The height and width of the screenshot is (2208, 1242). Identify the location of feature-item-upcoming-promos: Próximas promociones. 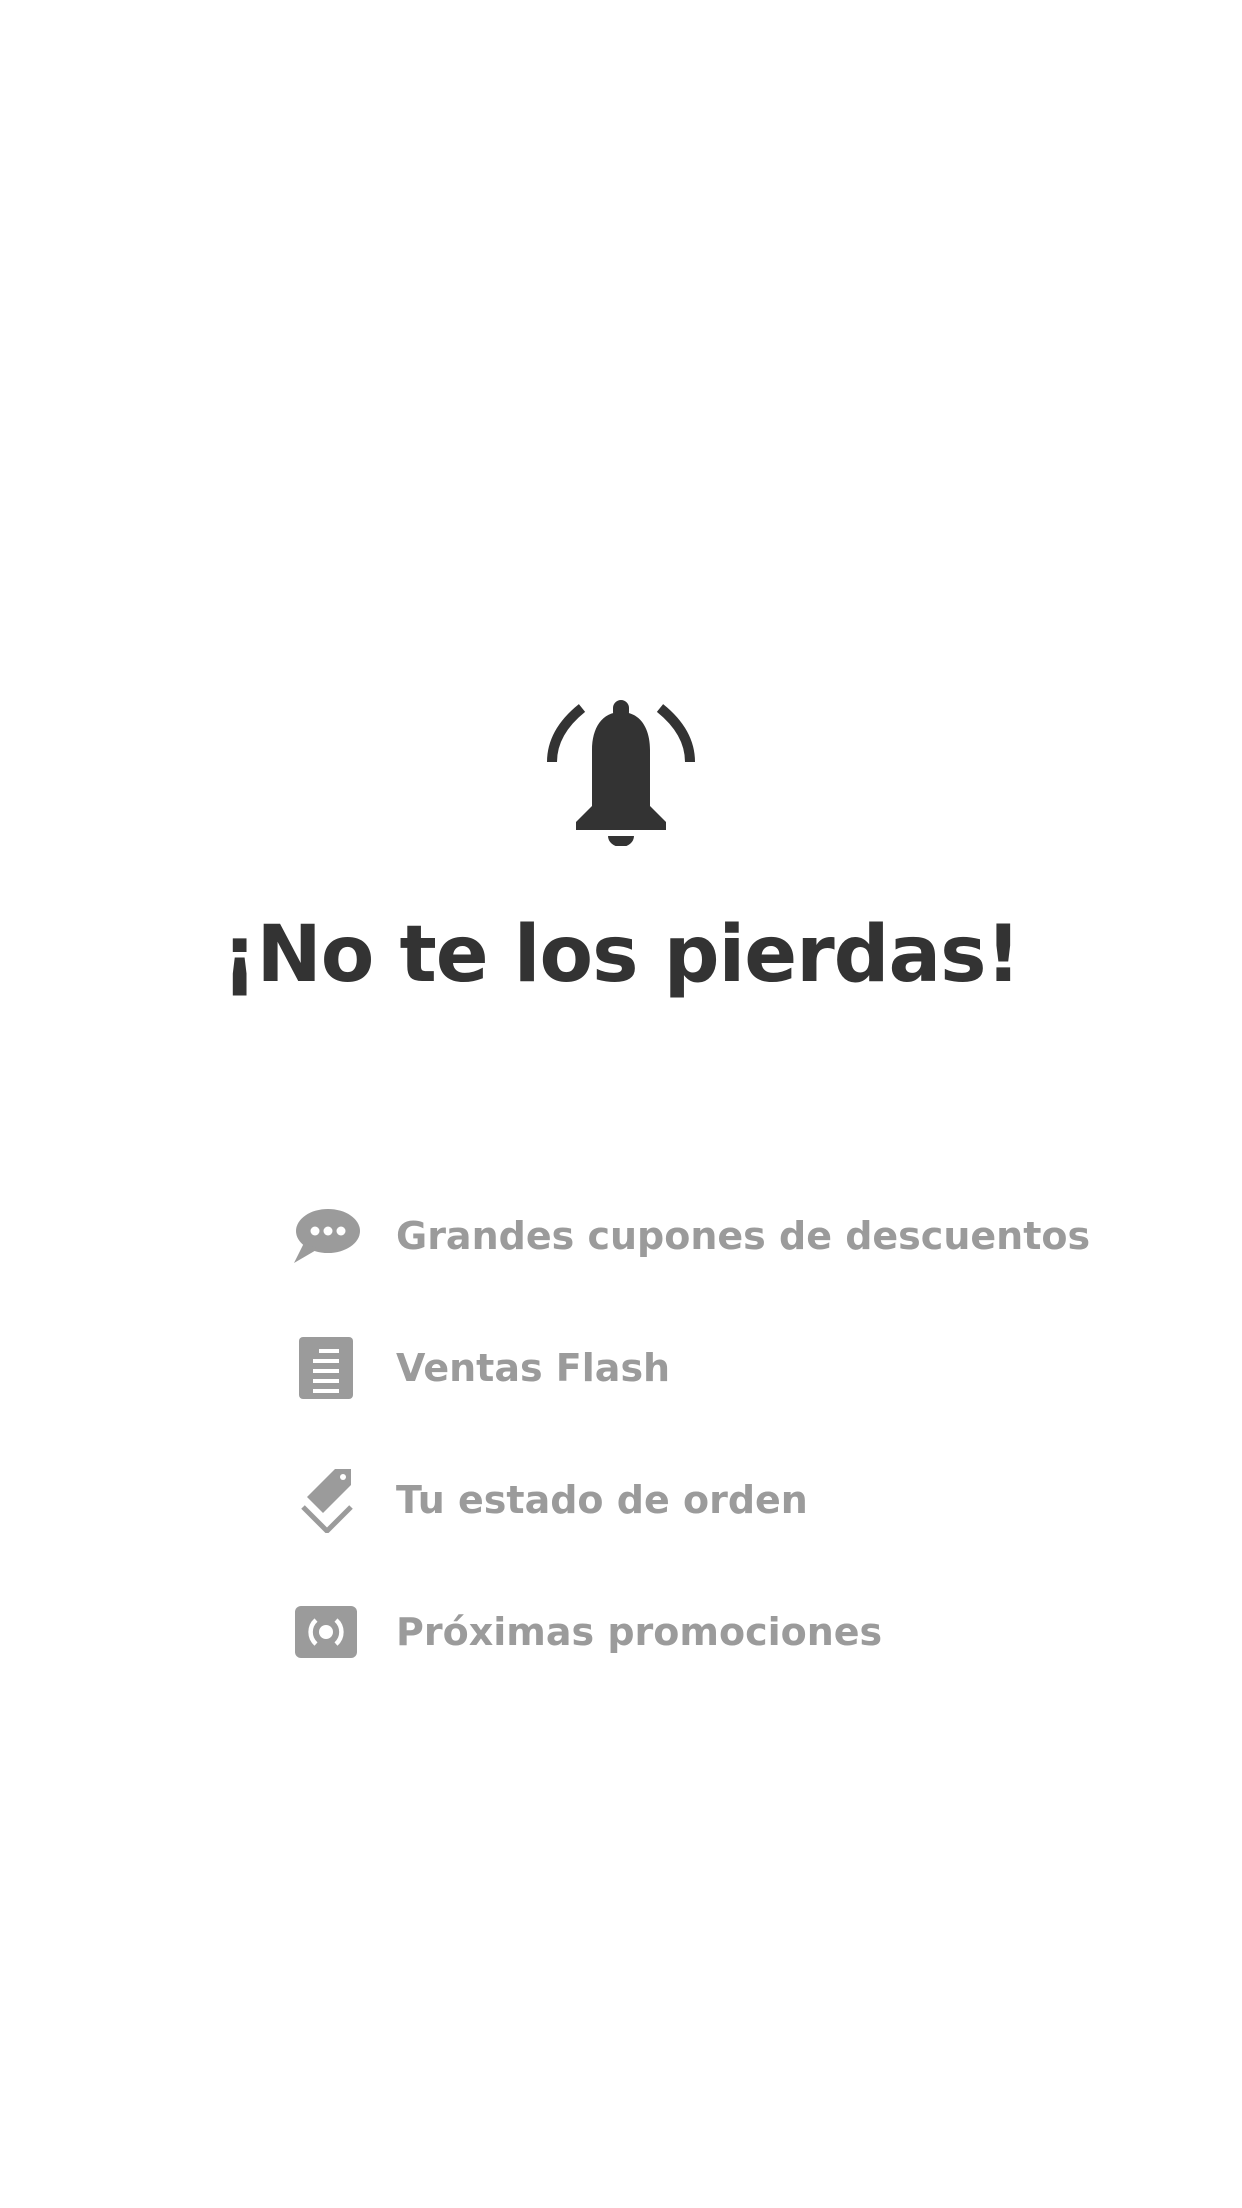
(740, 1632).